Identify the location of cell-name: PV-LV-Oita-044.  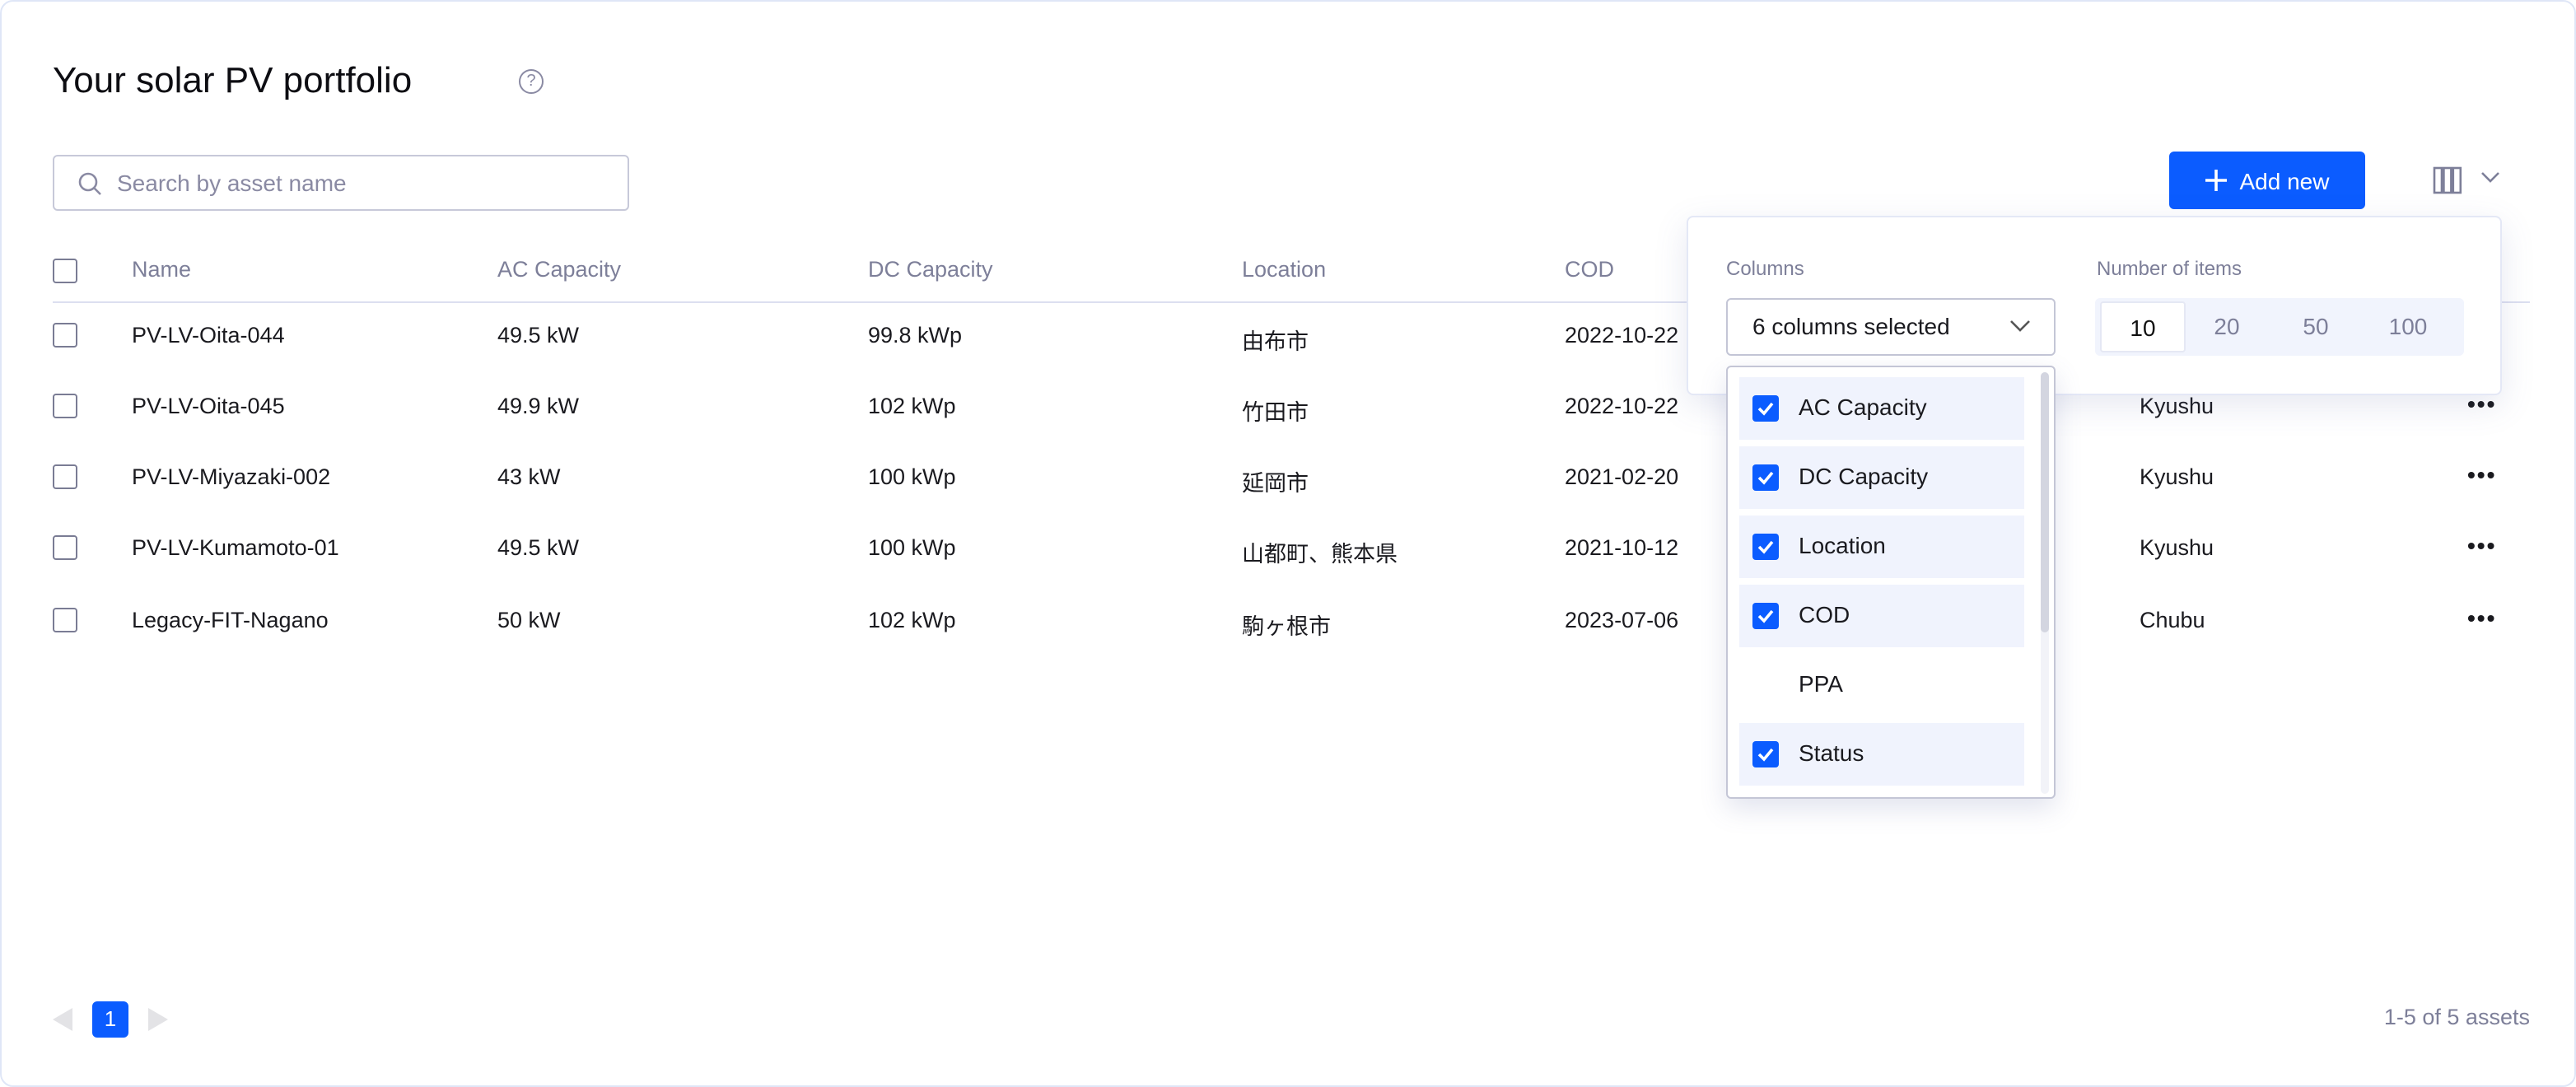
(208, 335).